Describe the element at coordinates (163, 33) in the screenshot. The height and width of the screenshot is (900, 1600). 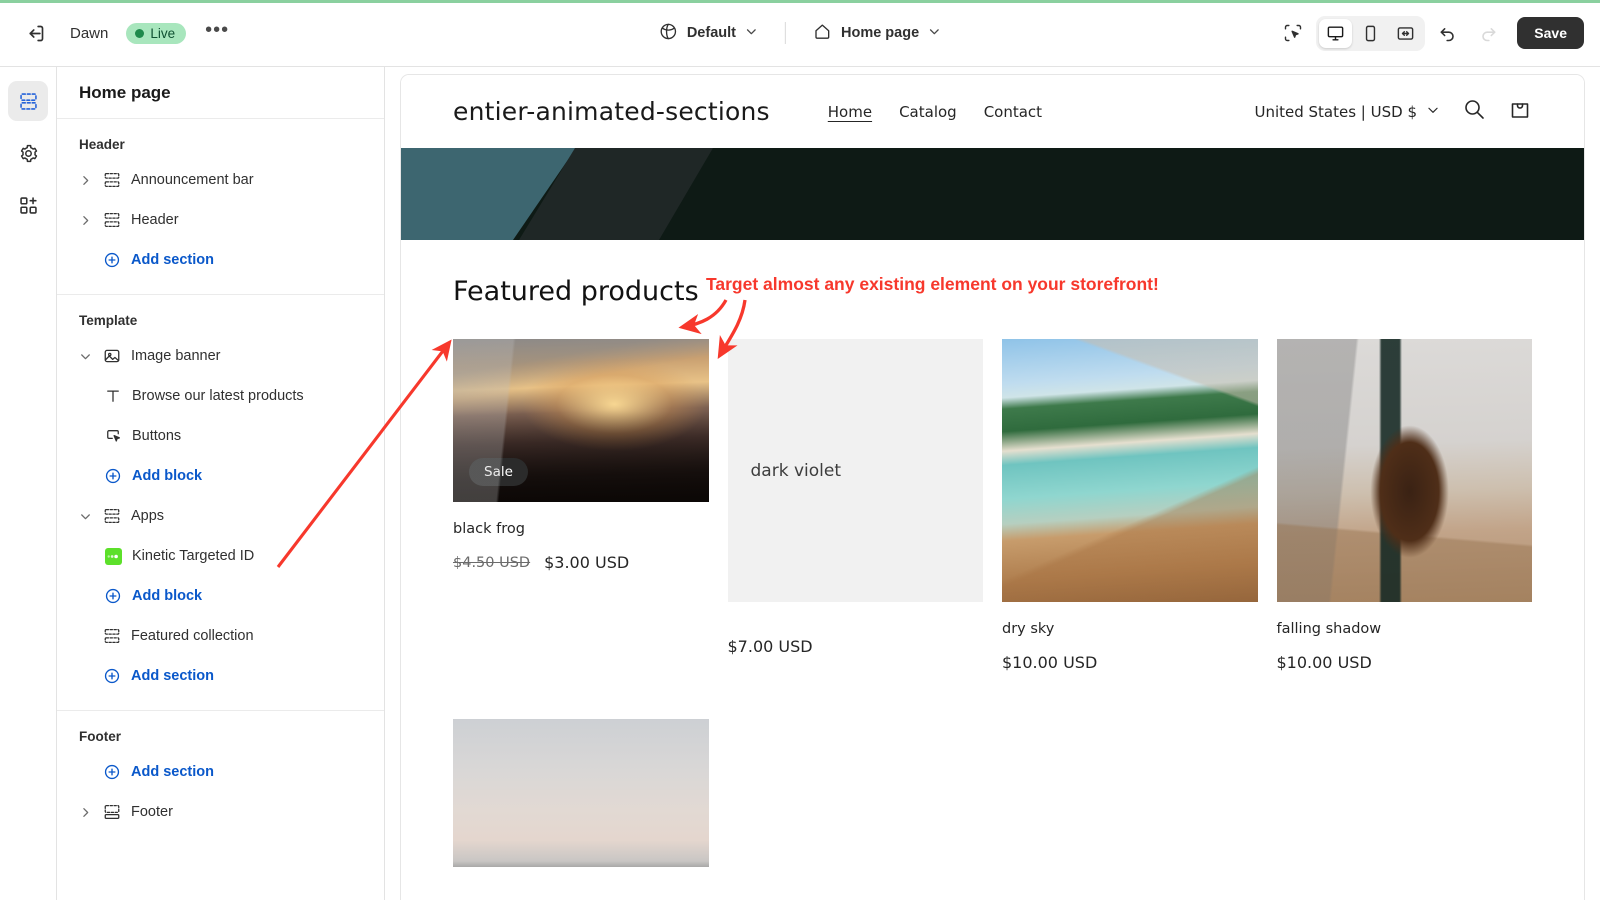
I see `status-badge-label: Live` at that location.